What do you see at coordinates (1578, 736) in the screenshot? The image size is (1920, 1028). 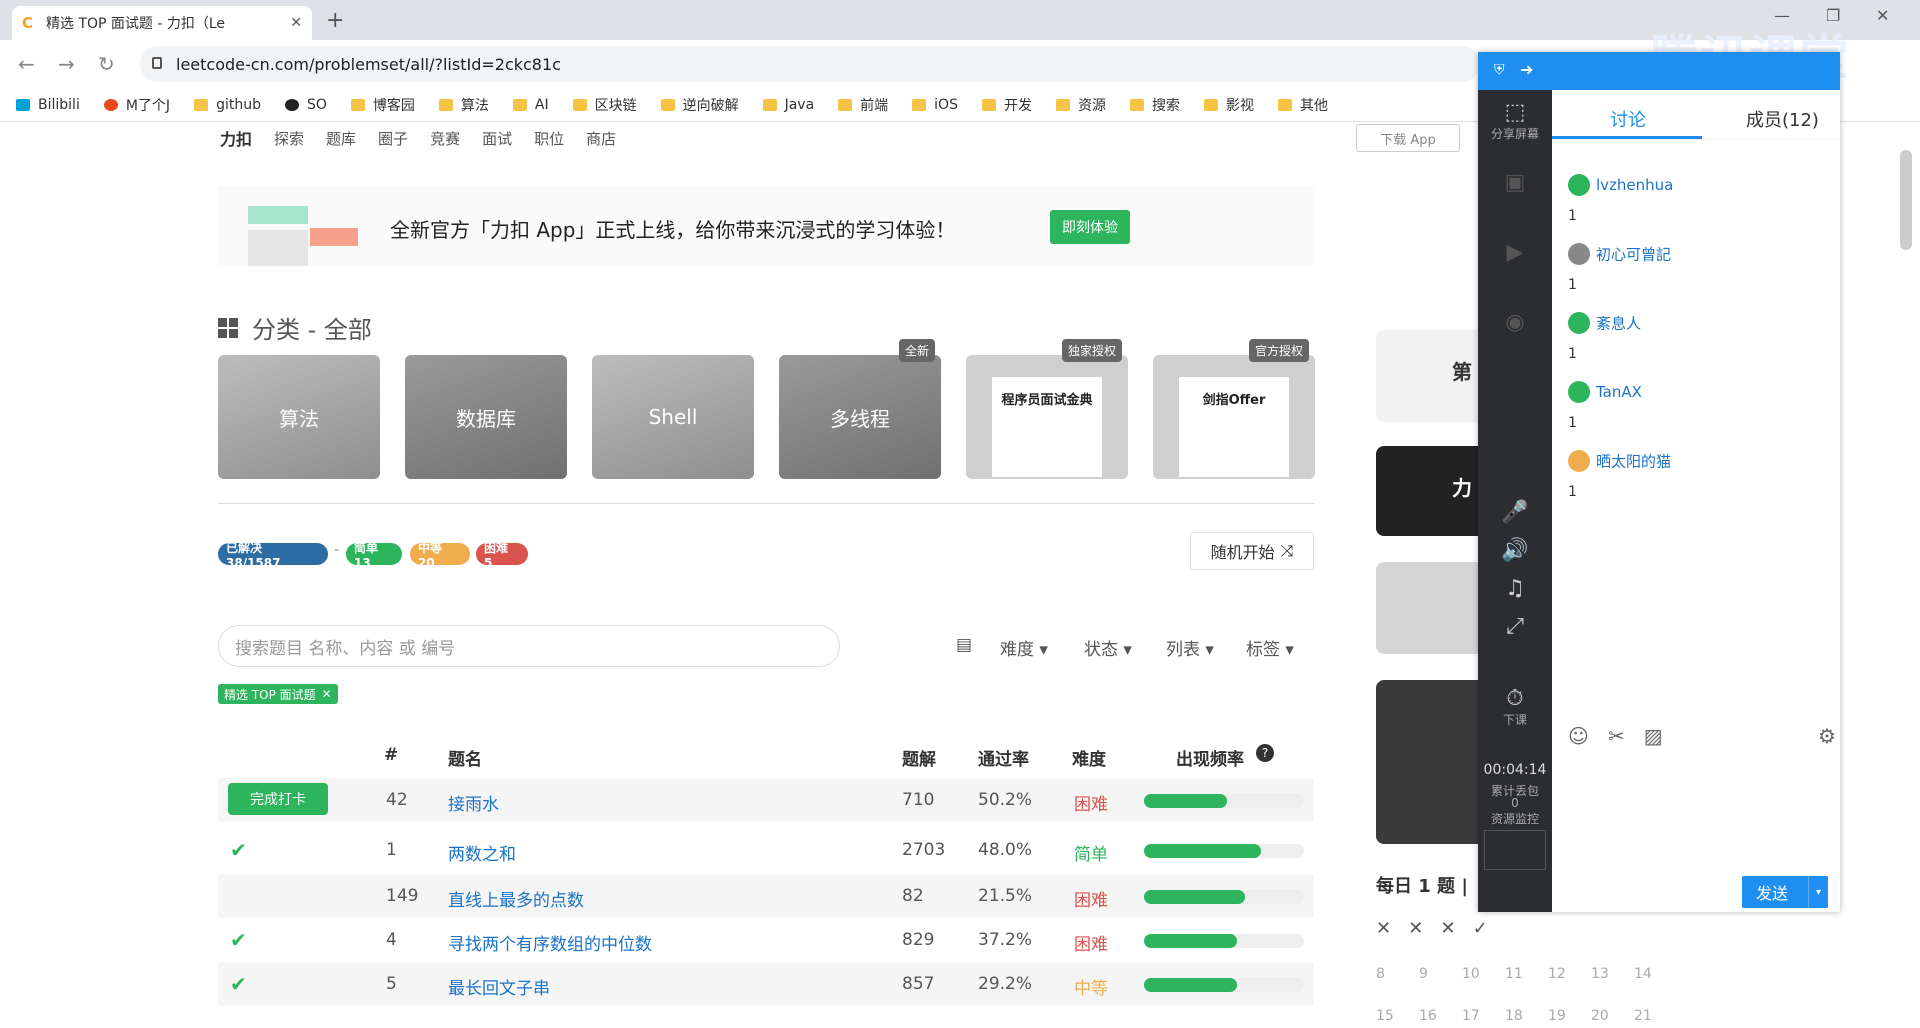 I see `emoji-icon: ☺` at bounding box center [1578, 736].